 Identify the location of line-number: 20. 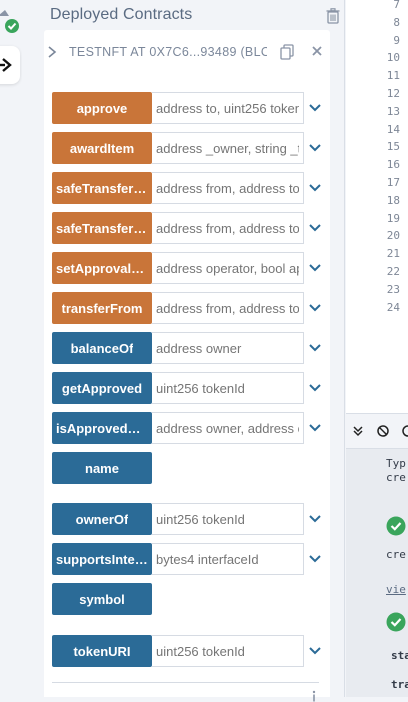
(393, 236).